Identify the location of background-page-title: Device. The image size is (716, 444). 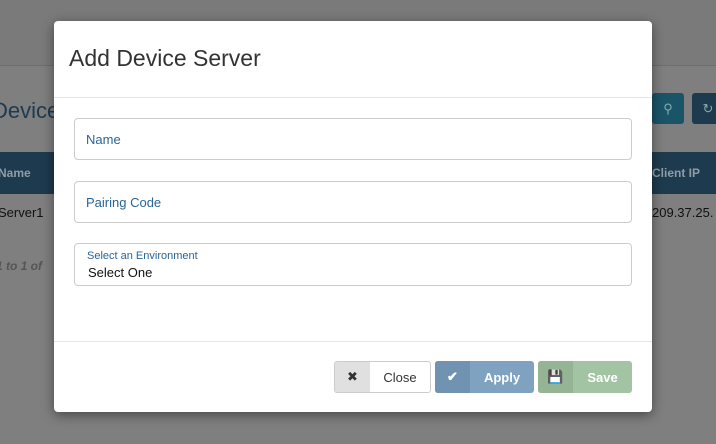
(30, 110).